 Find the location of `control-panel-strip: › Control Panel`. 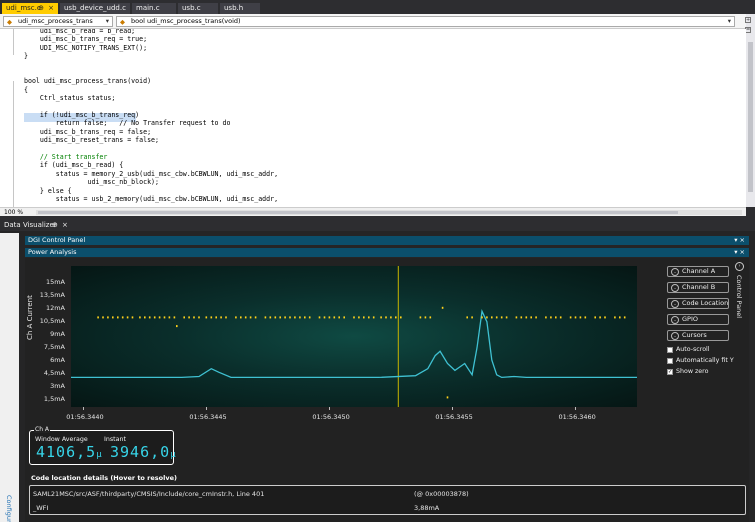

control-panel-strip: › Control Panel is located at coordinates (739, 311).